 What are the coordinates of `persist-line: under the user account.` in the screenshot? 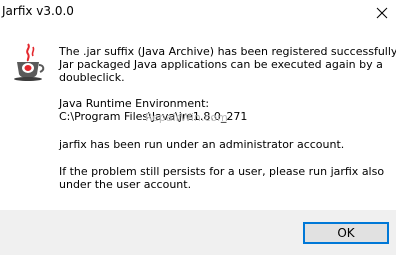 It's located at (125, 184).